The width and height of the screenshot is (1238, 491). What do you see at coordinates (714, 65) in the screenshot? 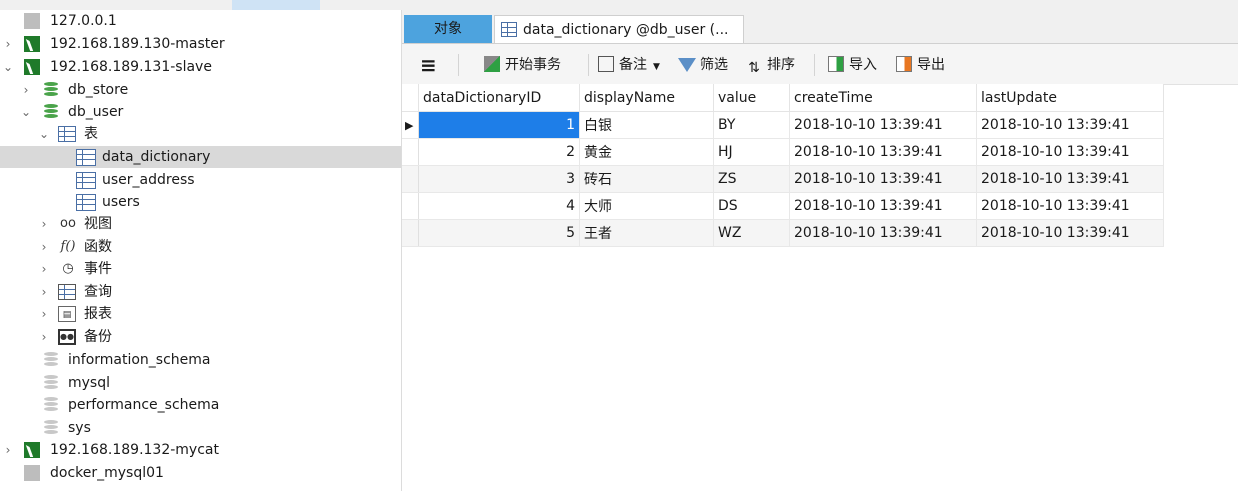
I see `filter-label: 筛选` at bounding box center [714, 65].